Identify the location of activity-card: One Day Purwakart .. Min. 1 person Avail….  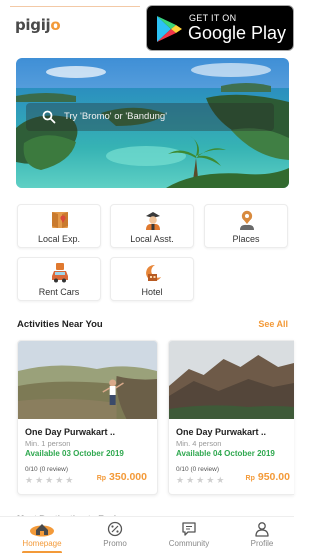
(87, 417).